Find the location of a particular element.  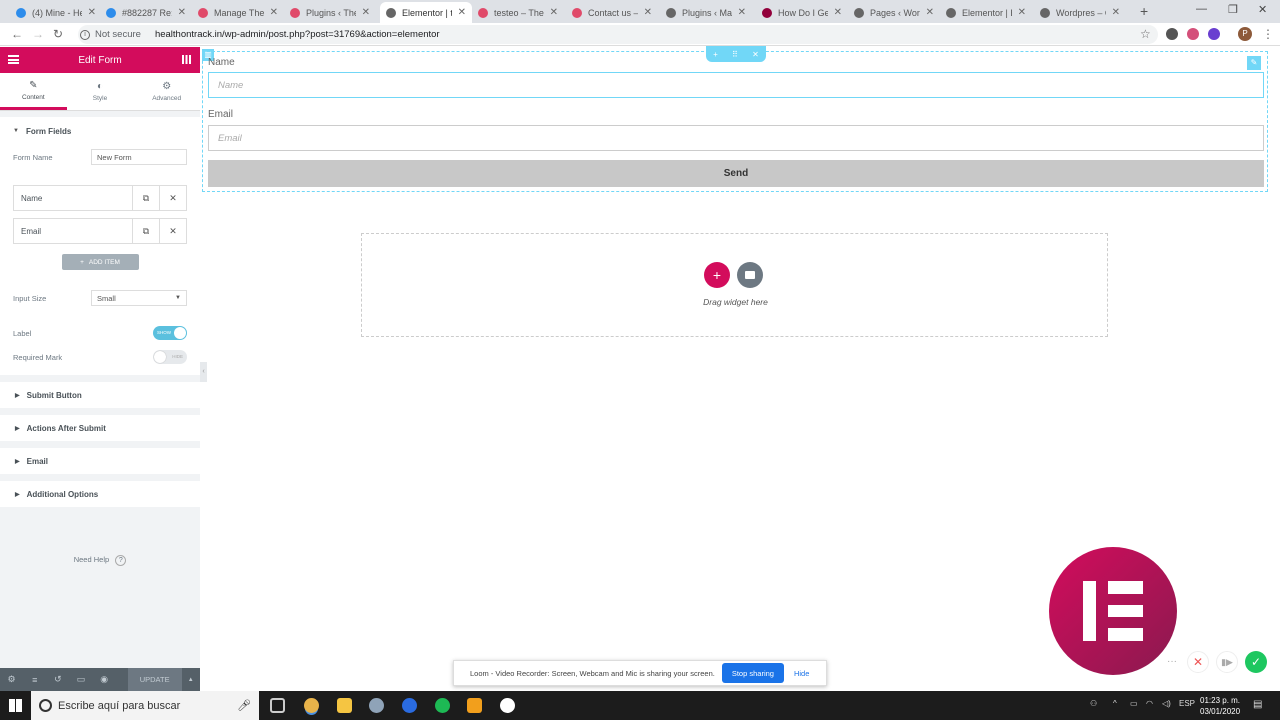

widgets-grid-icon is located at coordinates (186, 59).